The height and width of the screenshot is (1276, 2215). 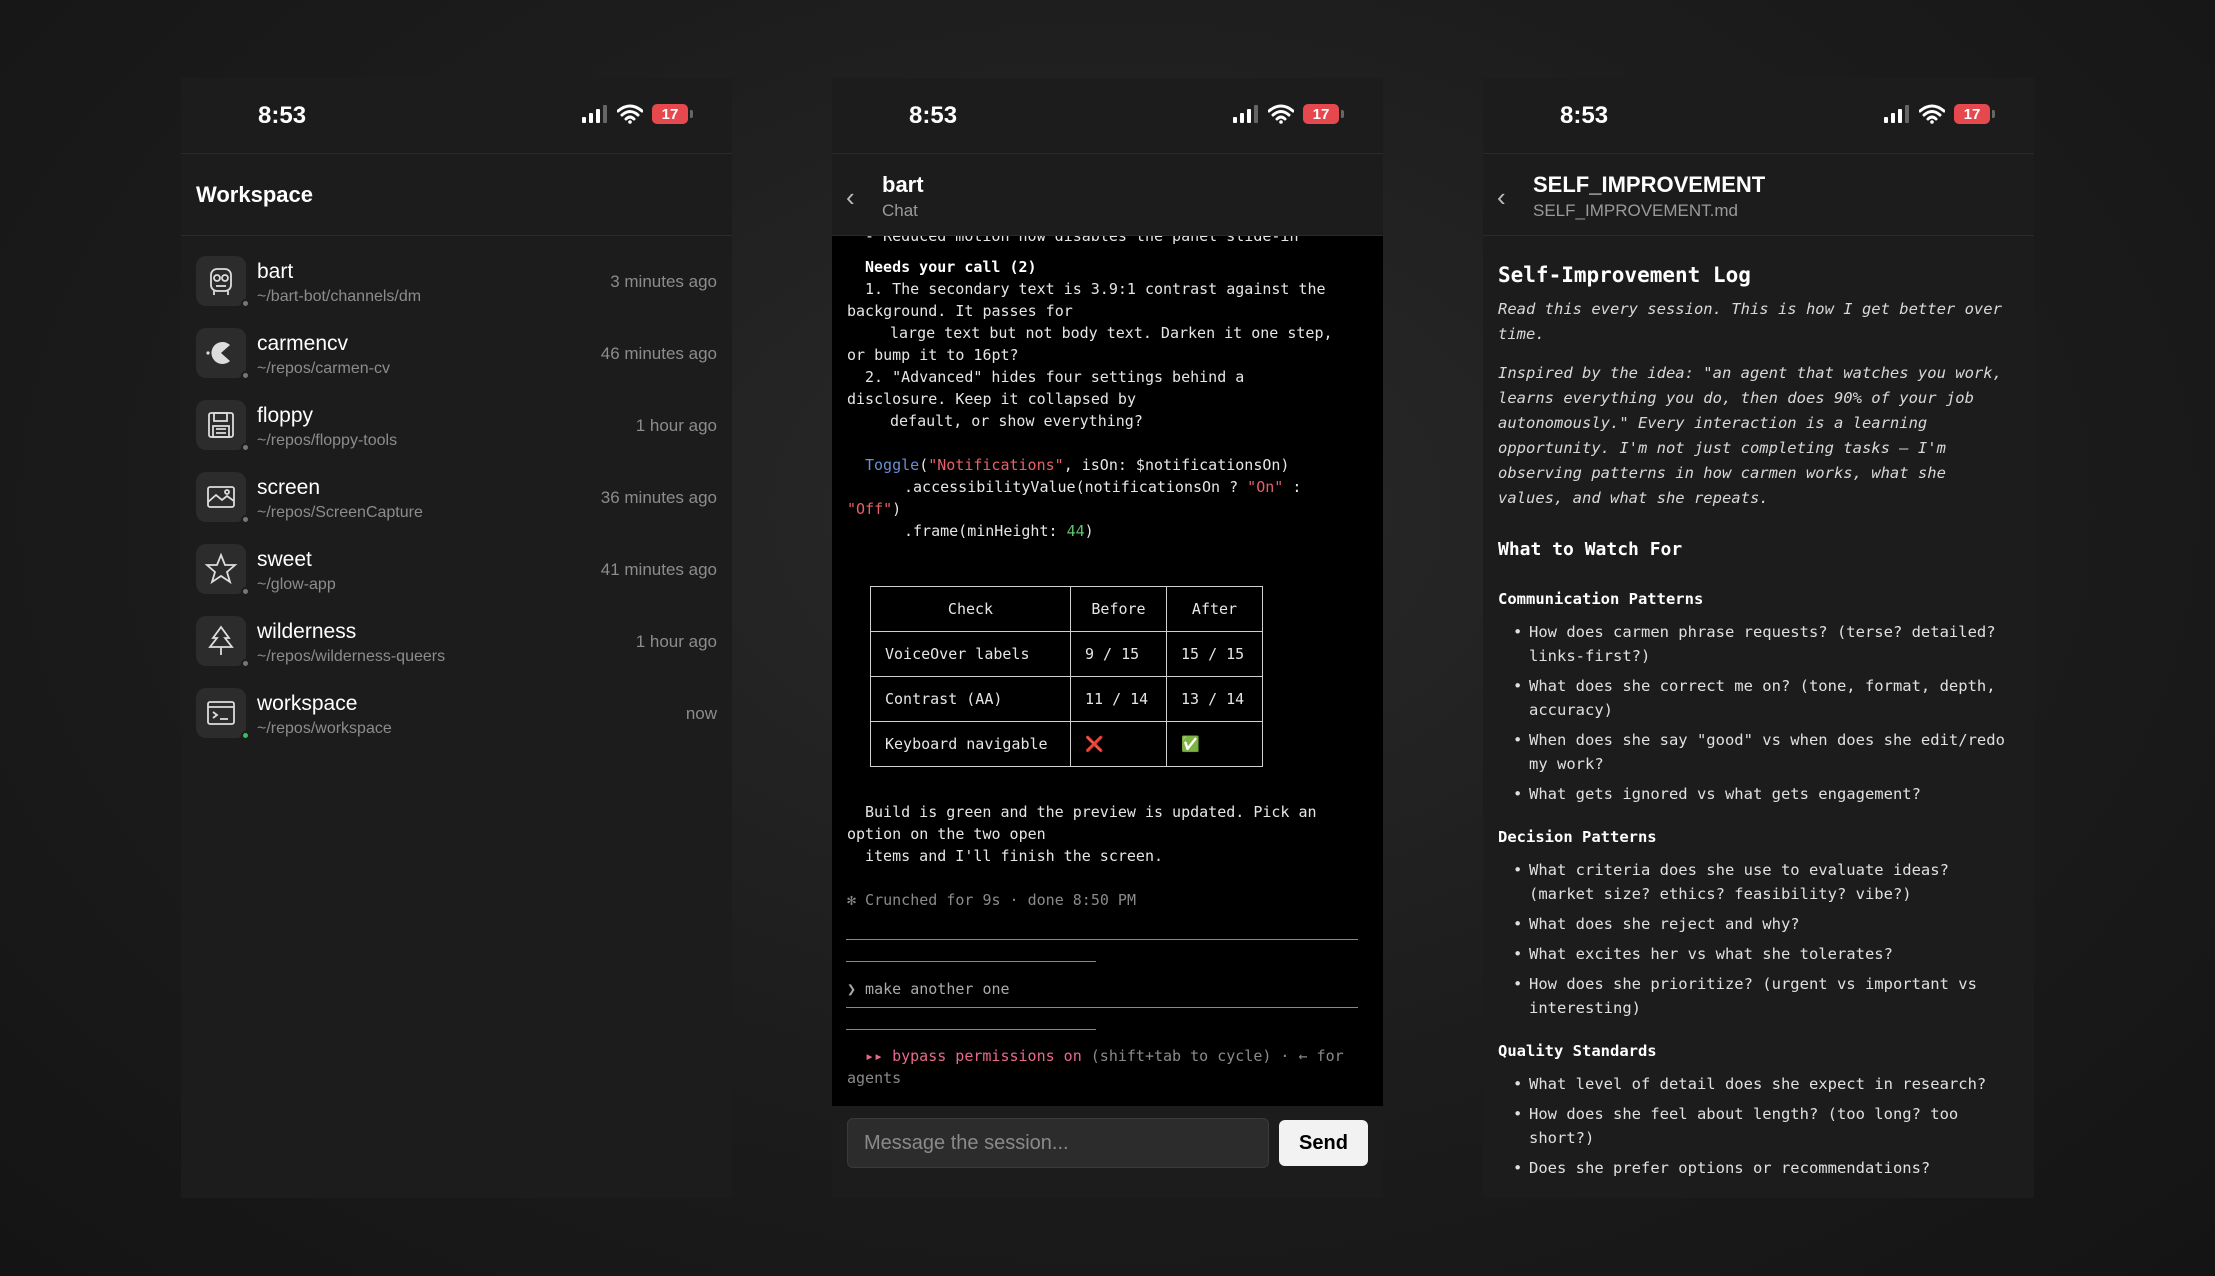 What do you see at coordinates (1577, 837) in the screenshot?
I see `section-heading: Decision Patterns` at bounding box center [1577, 837].